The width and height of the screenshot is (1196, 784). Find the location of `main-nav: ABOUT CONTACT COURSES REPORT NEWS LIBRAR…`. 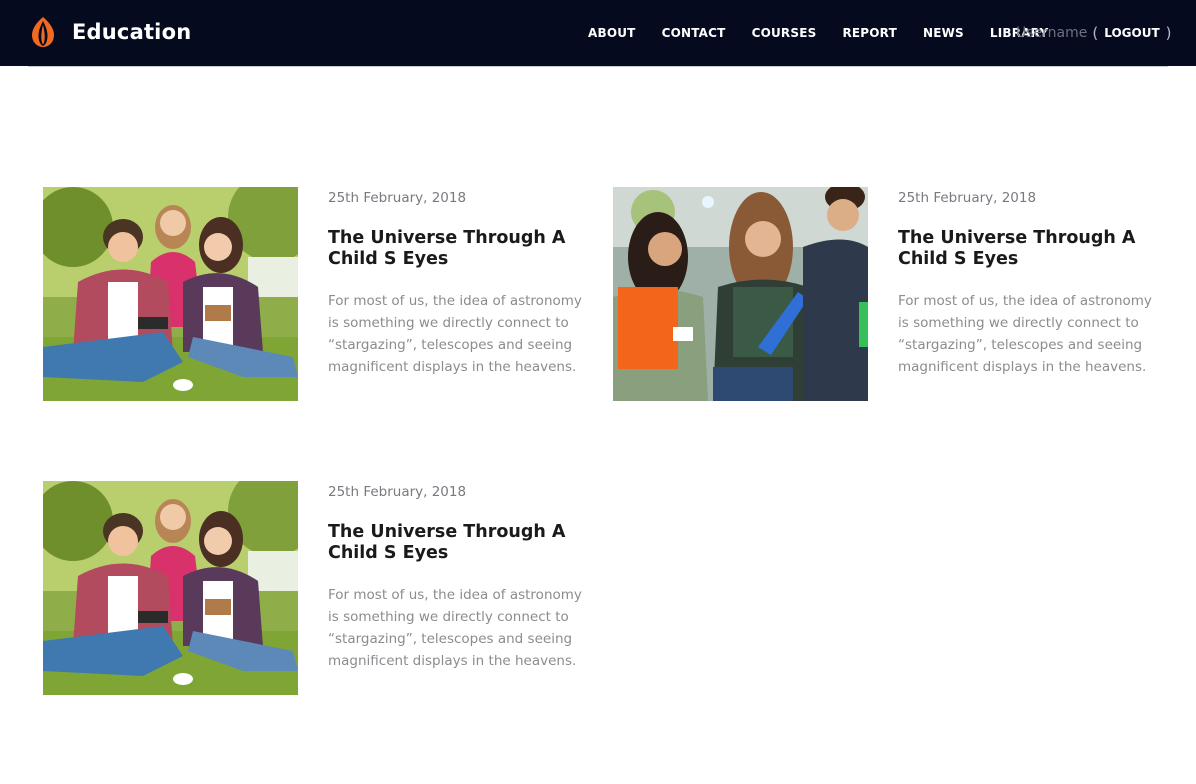

main-nav: ABOUT CONTACT COURSES REPORT NEWS LIBRAR… is located at coordinates (831, 33).